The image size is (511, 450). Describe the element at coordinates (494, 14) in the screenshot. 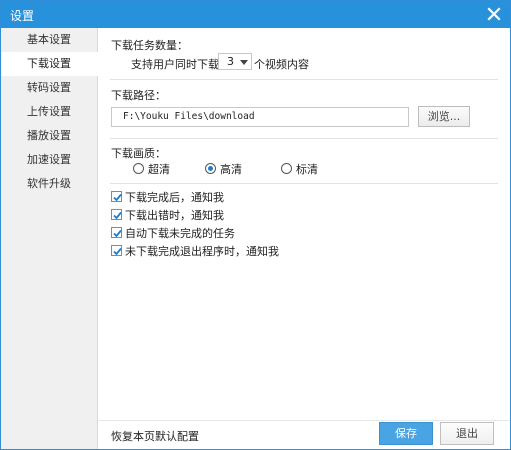

I see `close-icon` at that location.